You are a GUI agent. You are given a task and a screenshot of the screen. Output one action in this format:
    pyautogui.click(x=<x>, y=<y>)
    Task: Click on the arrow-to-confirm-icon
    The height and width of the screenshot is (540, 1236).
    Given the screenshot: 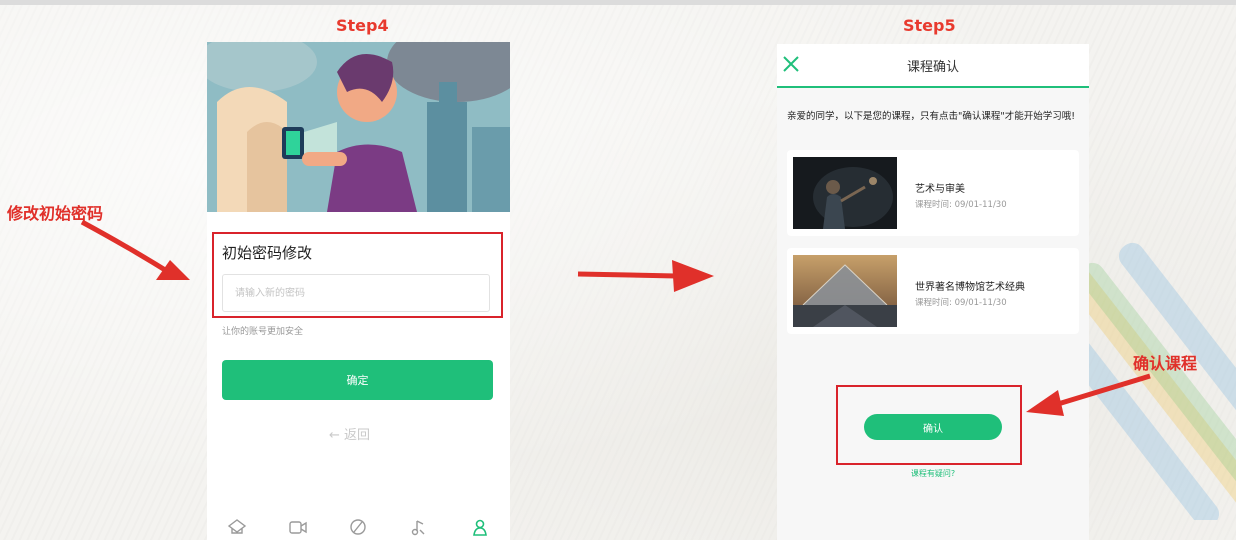 What is the action you would take?
    pyautogui.click(x=1088, y=394)
    